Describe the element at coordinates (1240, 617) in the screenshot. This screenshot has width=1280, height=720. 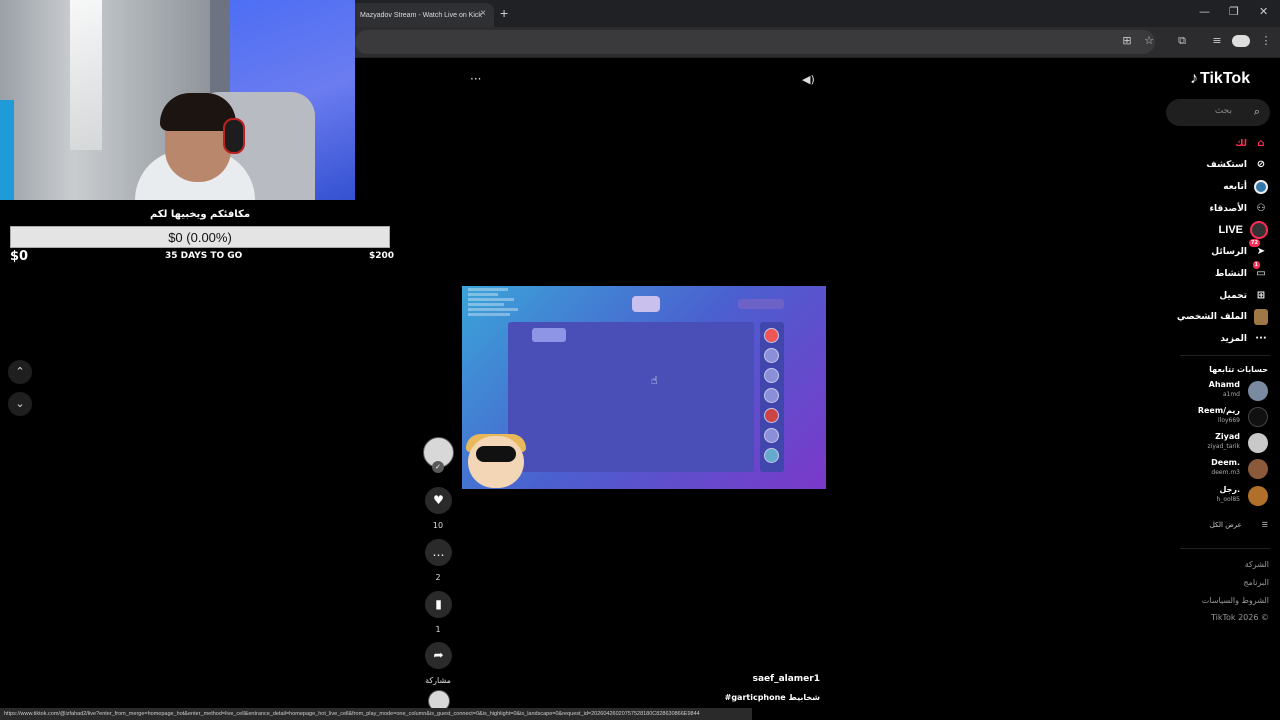
I see `footer-copyright: TikTok 2026 ©` at that location.